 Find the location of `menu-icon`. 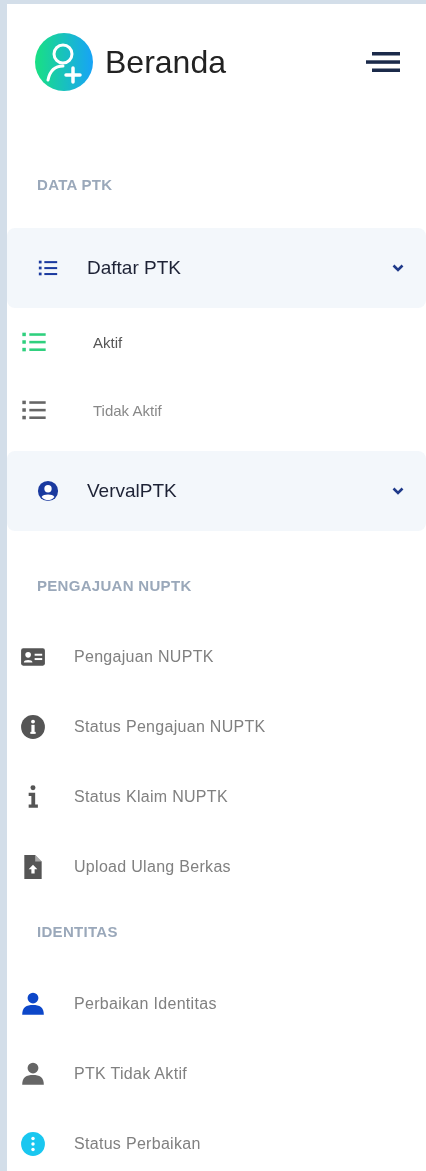

menu-icon is located at coordinates (383, 62).